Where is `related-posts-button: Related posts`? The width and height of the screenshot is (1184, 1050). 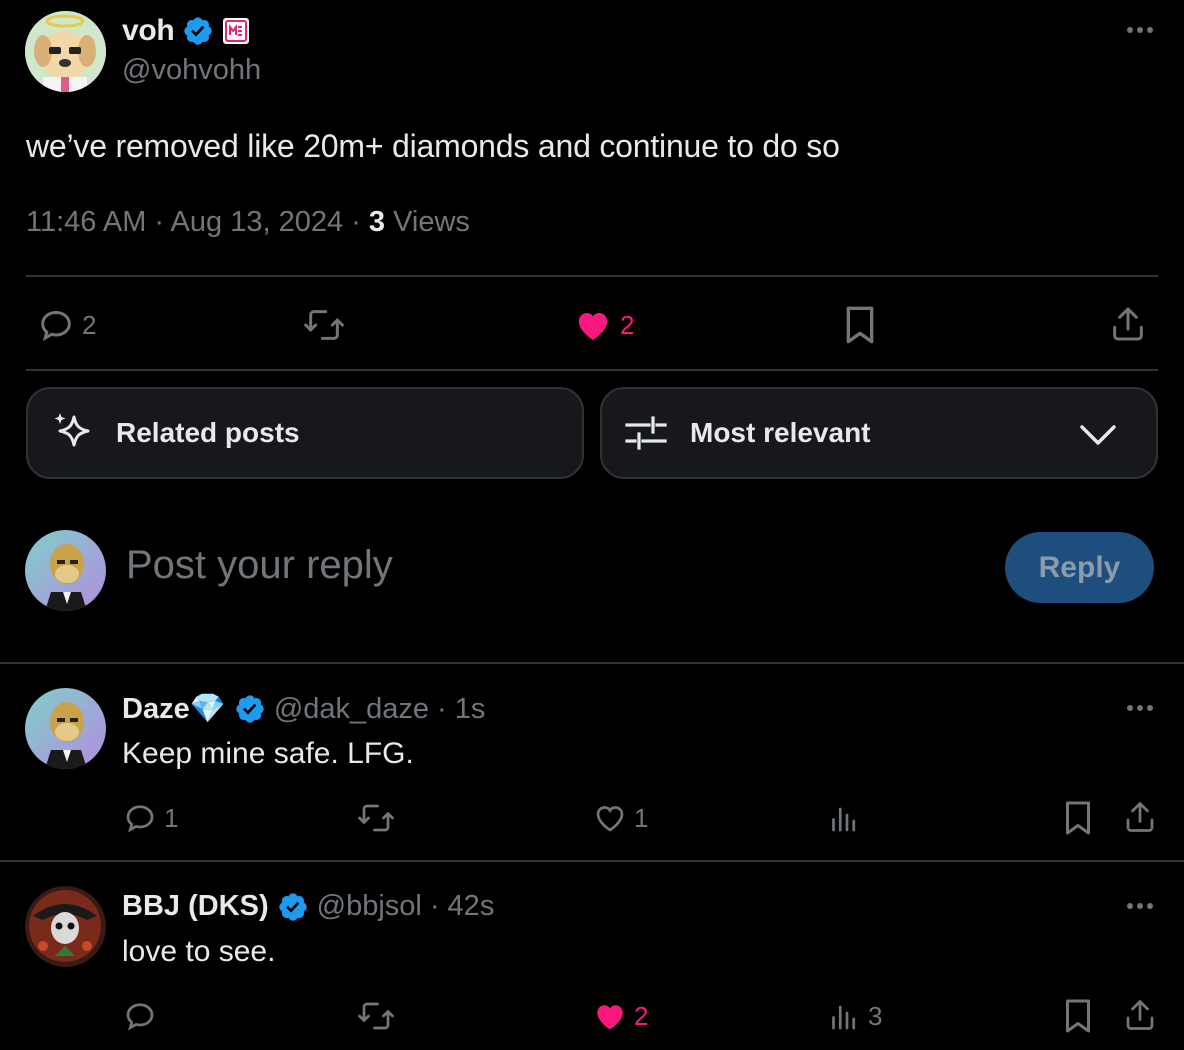
related-posts-button: Related posts is located at coordinates (305, 433).